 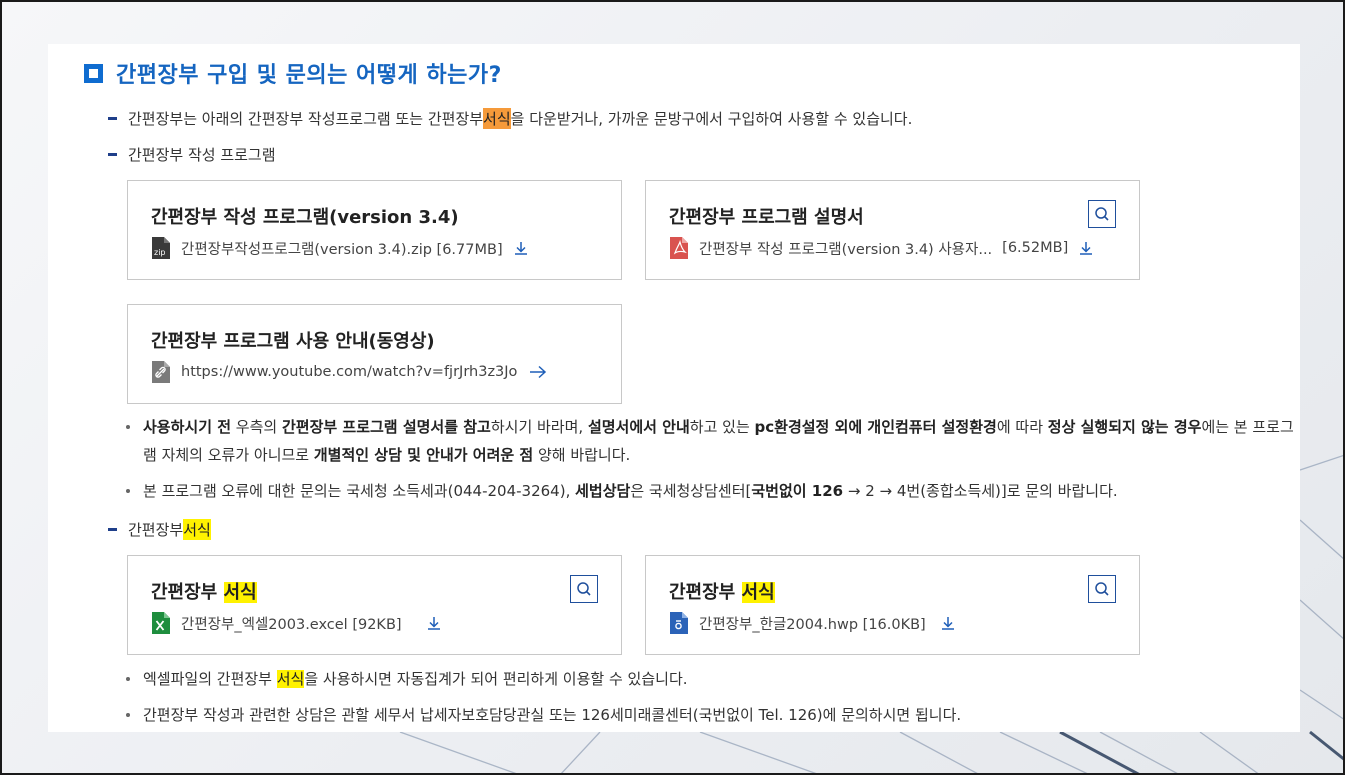 I want to click on excel-file-icon, so click(x=161, y=623).